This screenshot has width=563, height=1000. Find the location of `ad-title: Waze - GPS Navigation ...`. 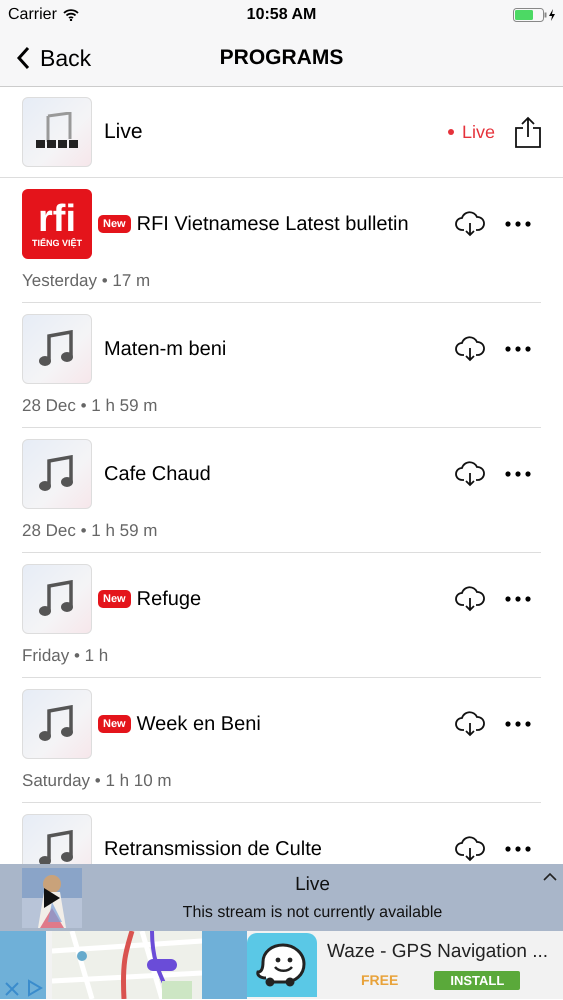

ad-title: Waze - GPS Navigation ... is located at coordinates (438, 951).